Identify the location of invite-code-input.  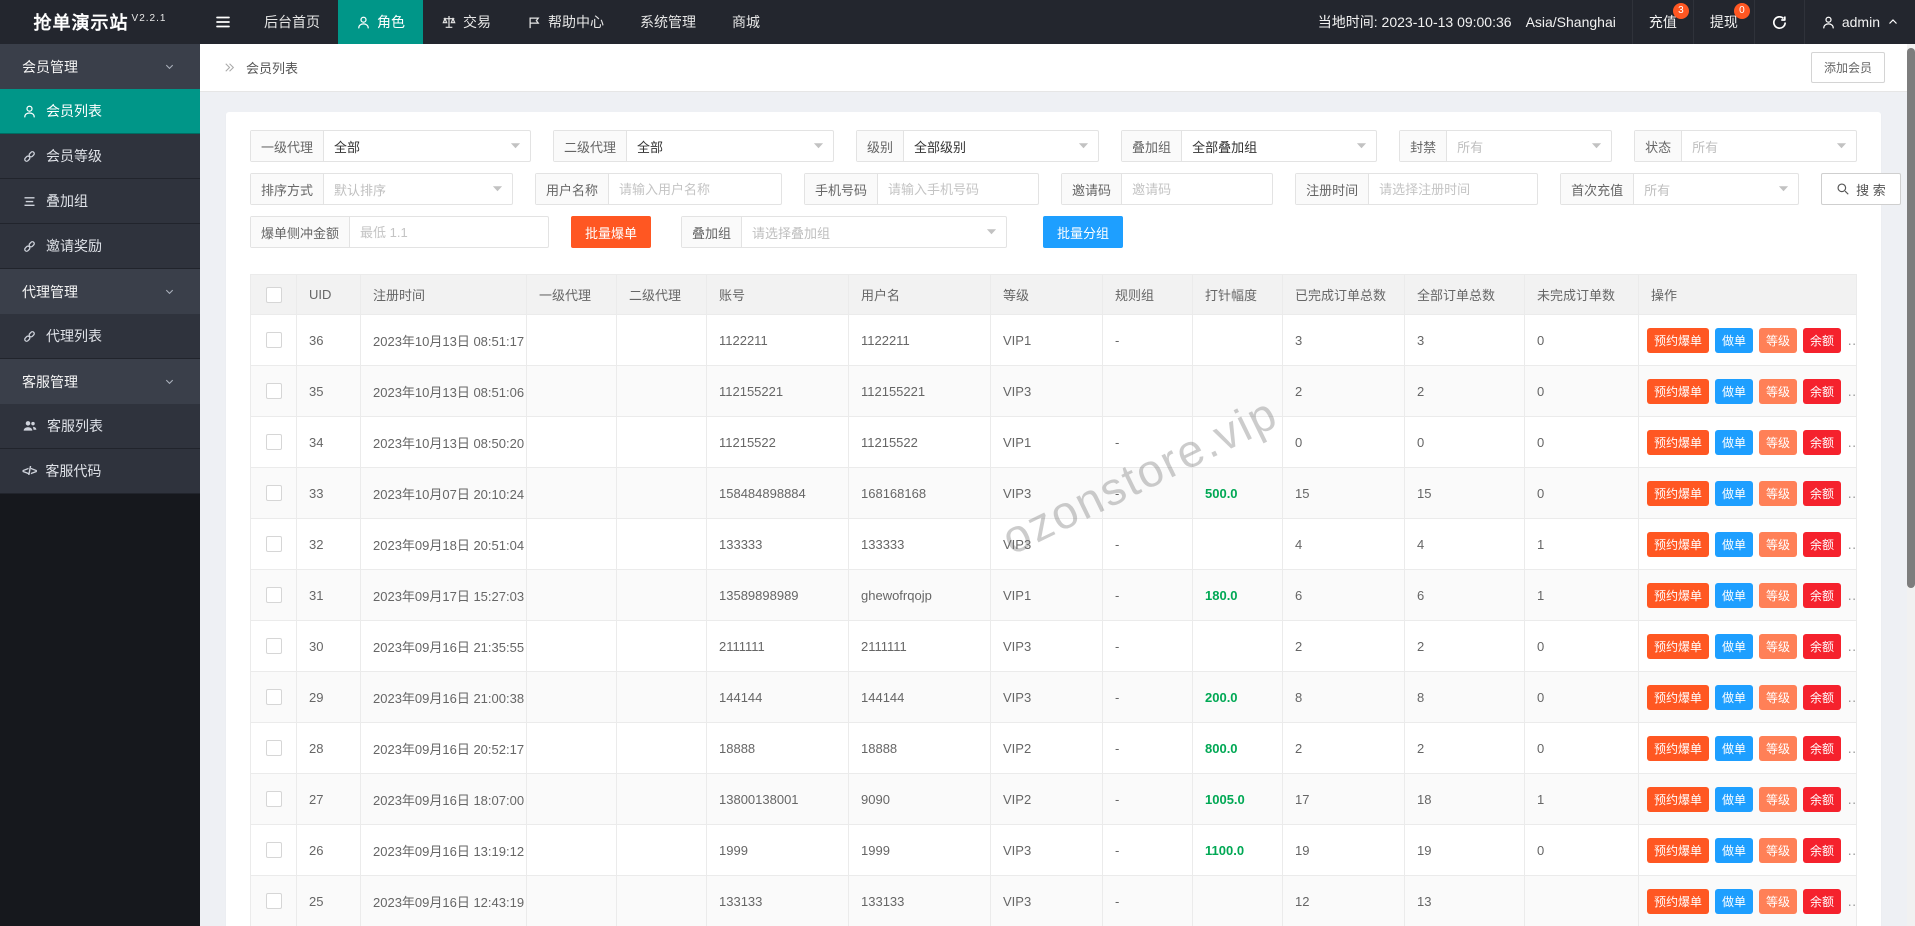
(1197, 189).